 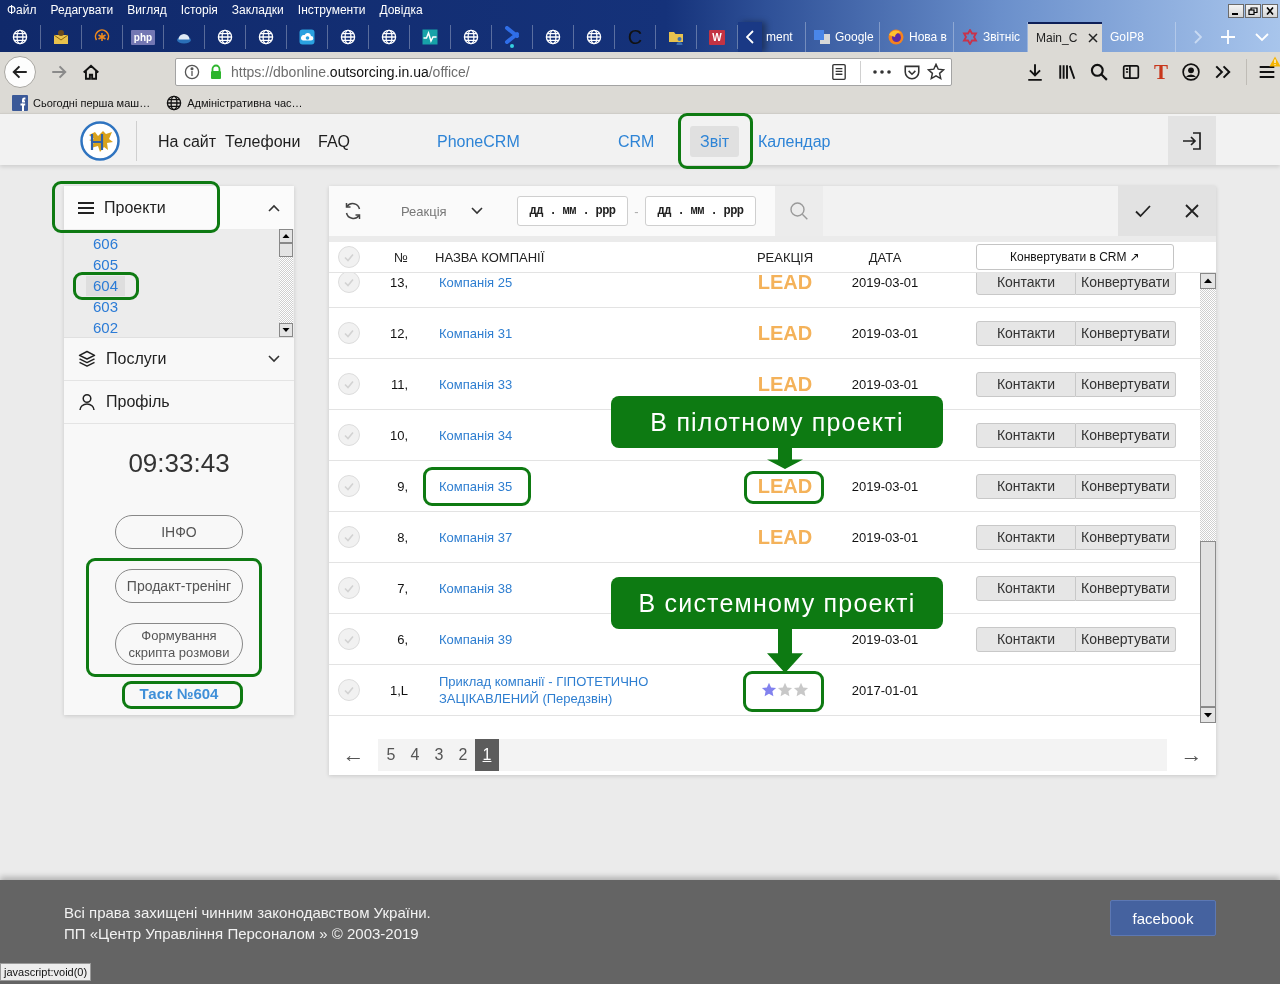 What do you see at coordinates (106, 327) in the screenshot?
I see `project-item: 602` at bounding box center [106, 327].